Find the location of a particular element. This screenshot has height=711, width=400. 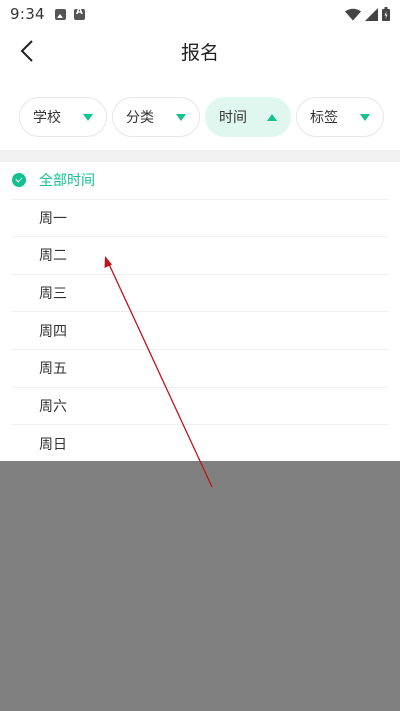

filter-school: 学校 is located at coordinates (63, 117).